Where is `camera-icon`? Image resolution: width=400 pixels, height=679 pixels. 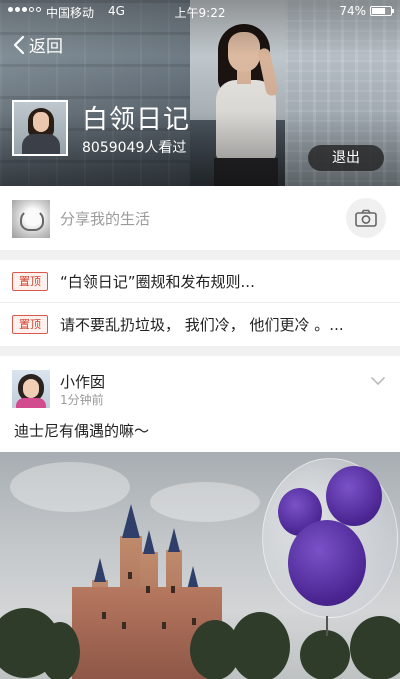 camera-icon is located at coordinates (366, 218).